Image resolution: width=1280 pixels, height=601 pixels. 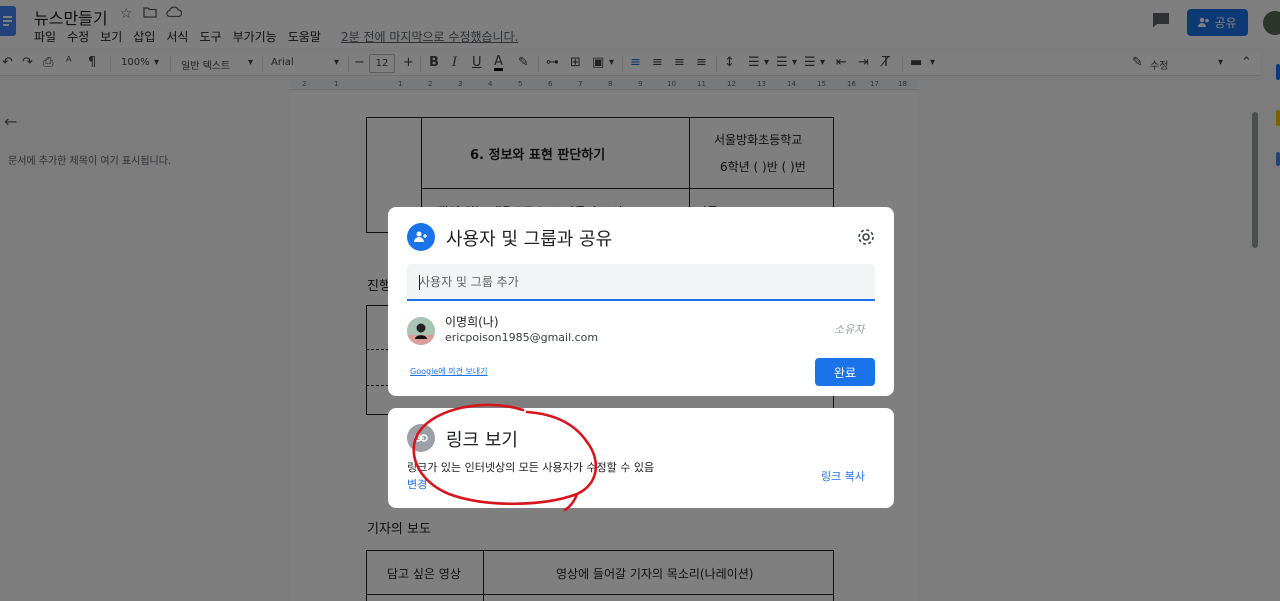 I want to click on dialog-title: 사용자 및 그룹과 공유, so click(x=529, y=239).